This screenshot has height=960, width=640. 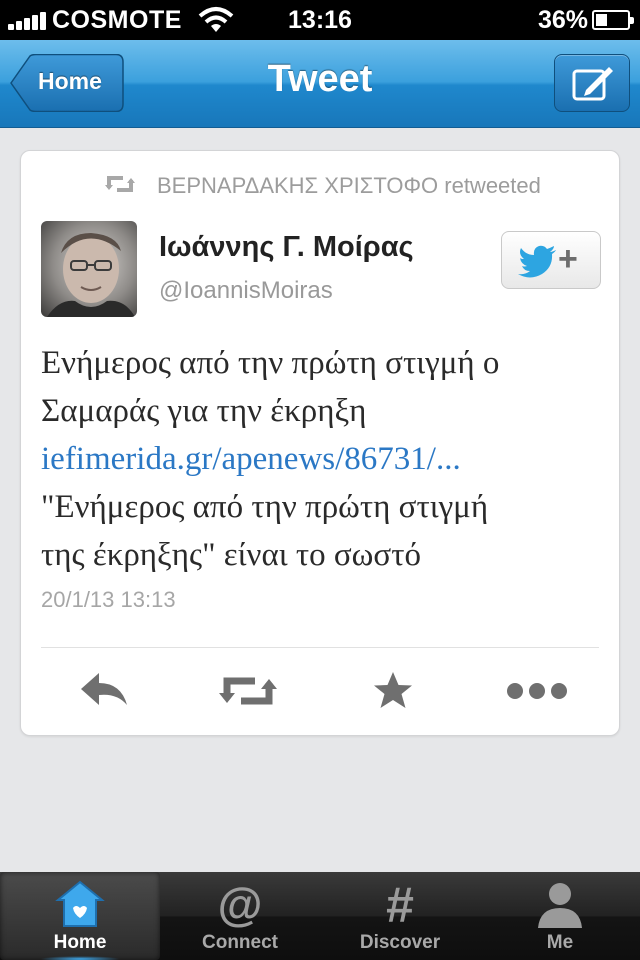 I want to click on author-handle: @IoannisMoiras, so click(x=246, y=291).